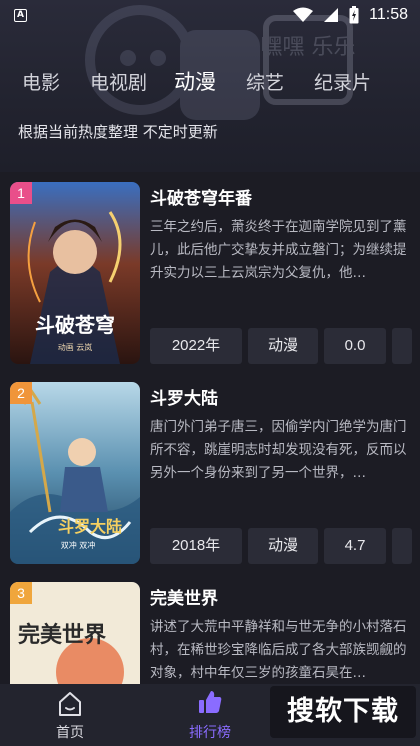 The width and height of the screenshot is (420, 746). Describe the element at coordinates (75, 273) in the screenshot. I see `poster-image: 斗破苍穹 动画 云岚 1` at that location.